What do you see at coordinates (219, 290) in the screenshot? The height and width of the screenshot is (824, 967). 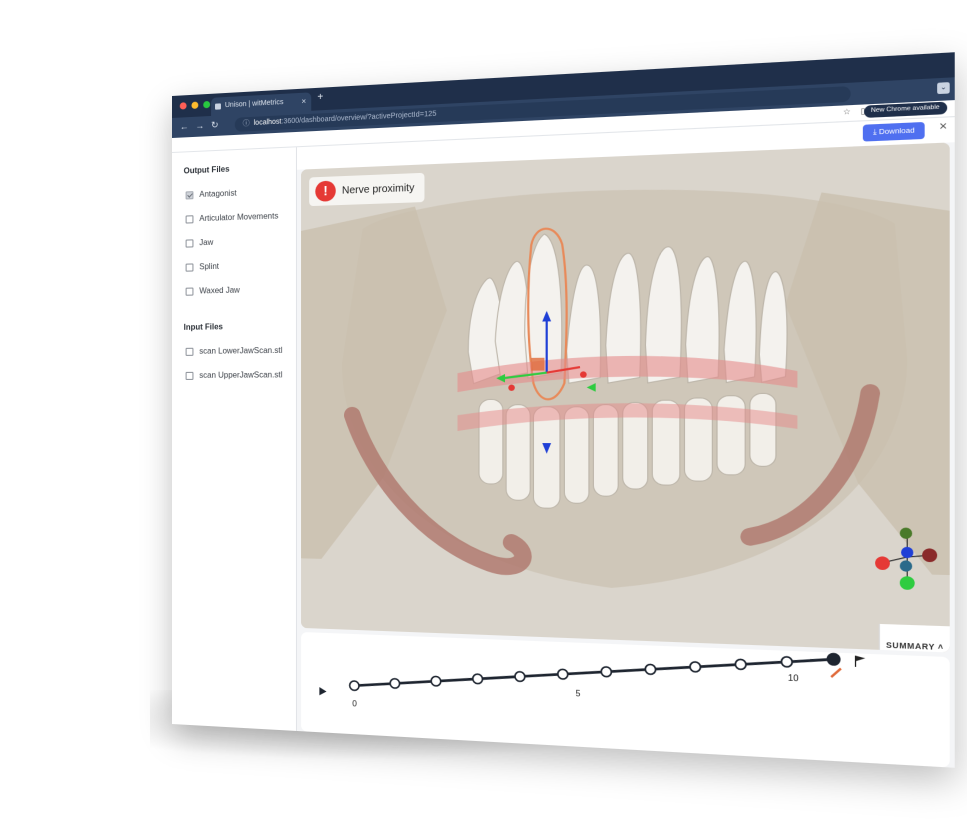 I see `file-label: Waxed Jaw` at bounding box center [219, 290].